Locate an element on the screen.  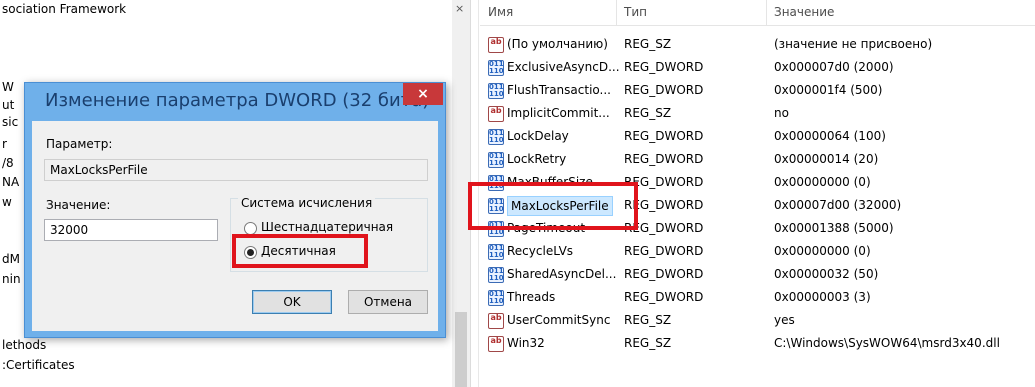
value-data: 0x00000003 (3) is located at coordinates (822, 297).